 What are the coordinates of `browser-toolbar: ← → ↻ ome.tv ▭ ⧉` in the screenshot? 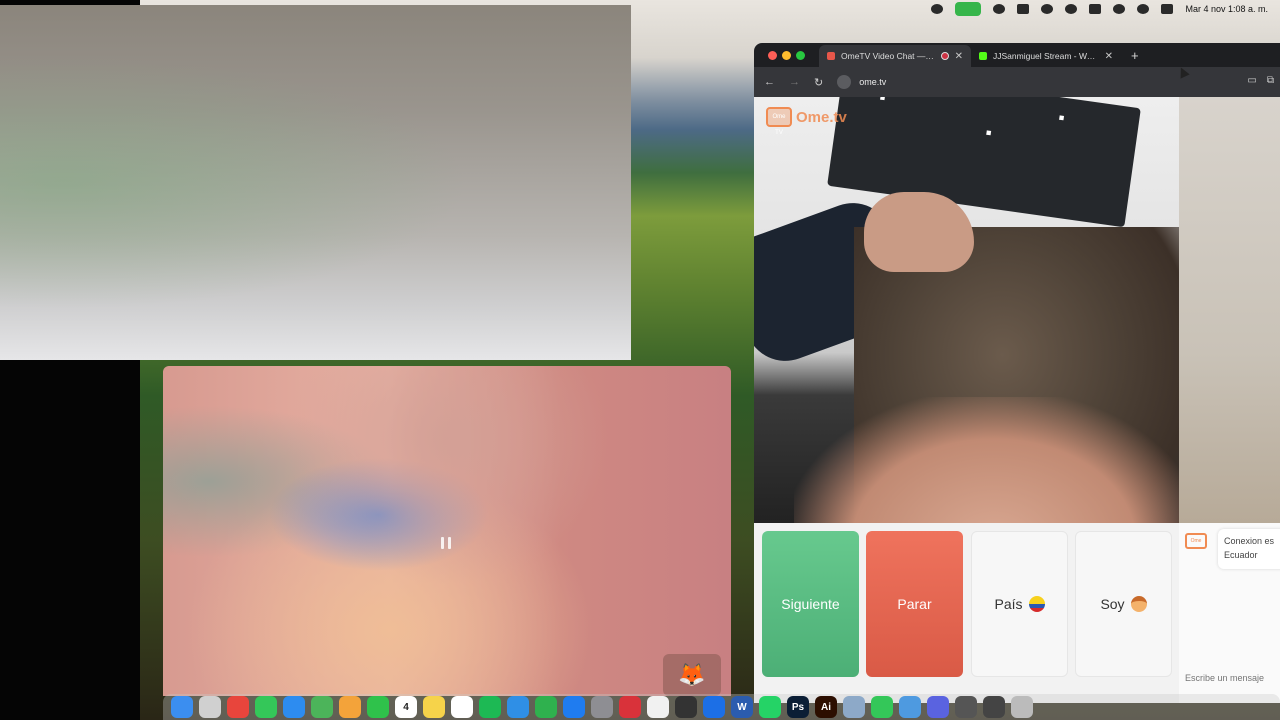 It's located at (1017, 82).